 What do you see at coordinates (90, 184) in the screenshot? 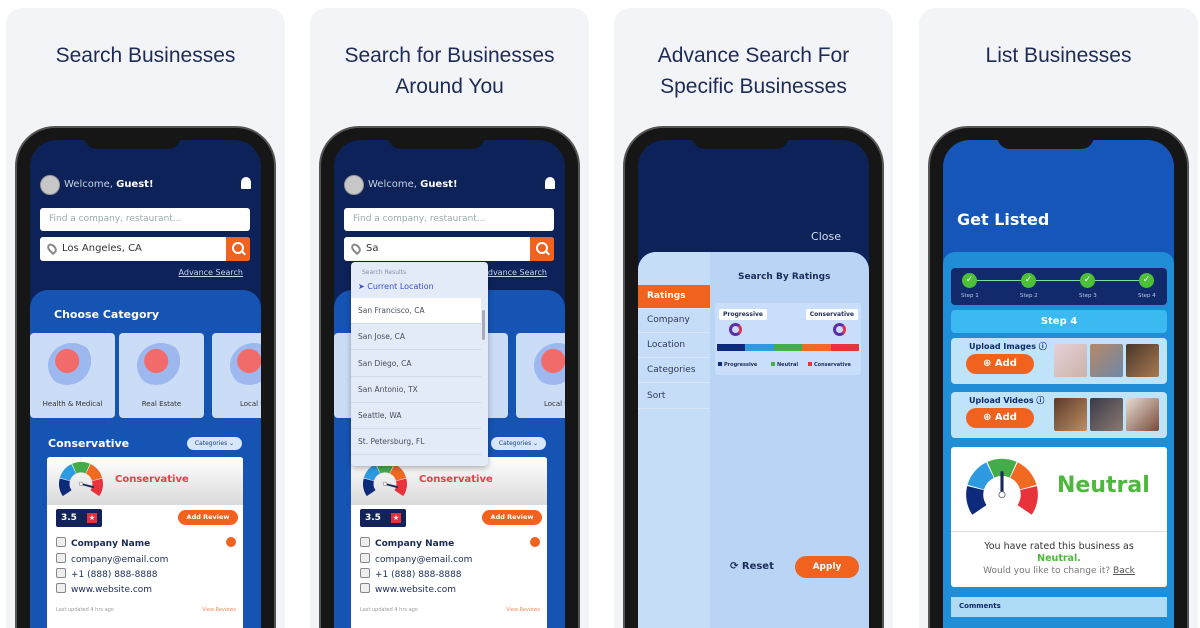
I see `welcome-label: Welcome,` at bounding box center [90, 184].